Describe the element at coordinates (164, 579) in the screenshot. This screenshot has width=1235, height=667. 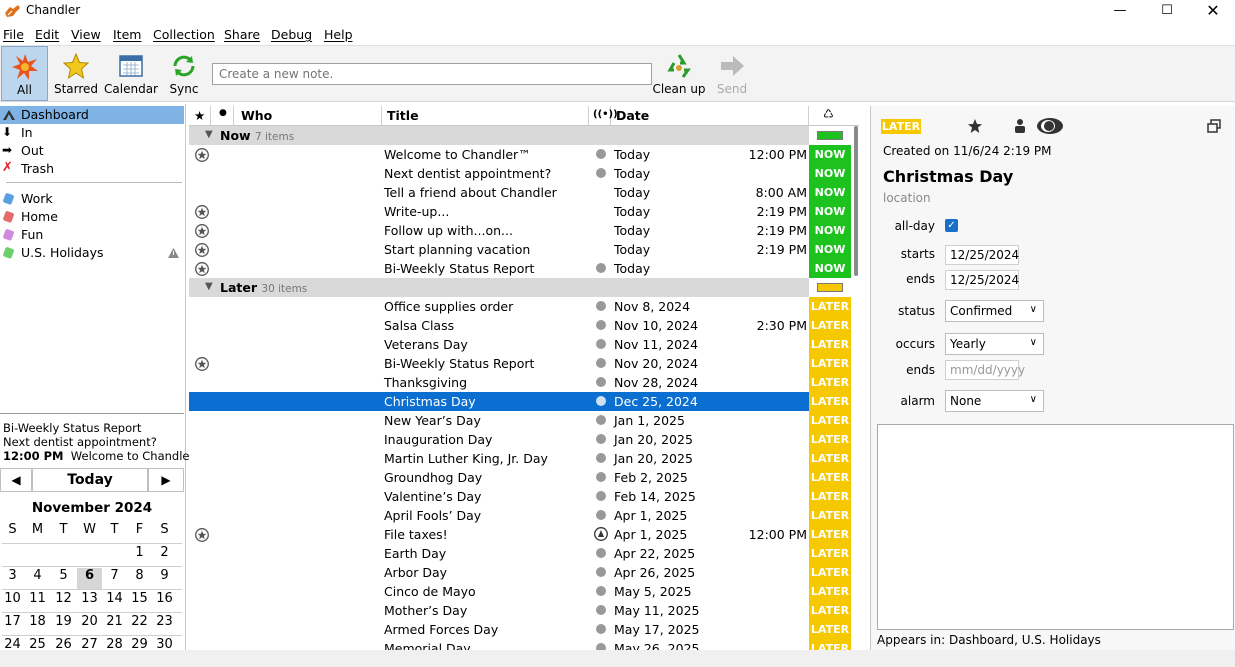
I see `calendar-day: 9` at that location.